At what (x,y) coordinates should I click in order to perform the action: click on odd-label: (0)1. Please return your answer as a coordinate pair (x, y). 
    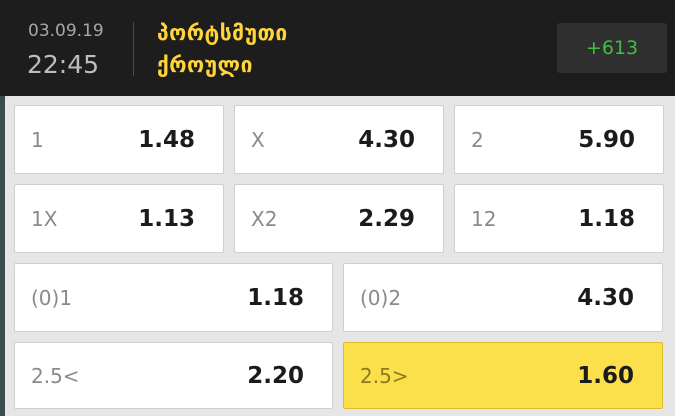
    Looking at the image, I should click on (52, 297).